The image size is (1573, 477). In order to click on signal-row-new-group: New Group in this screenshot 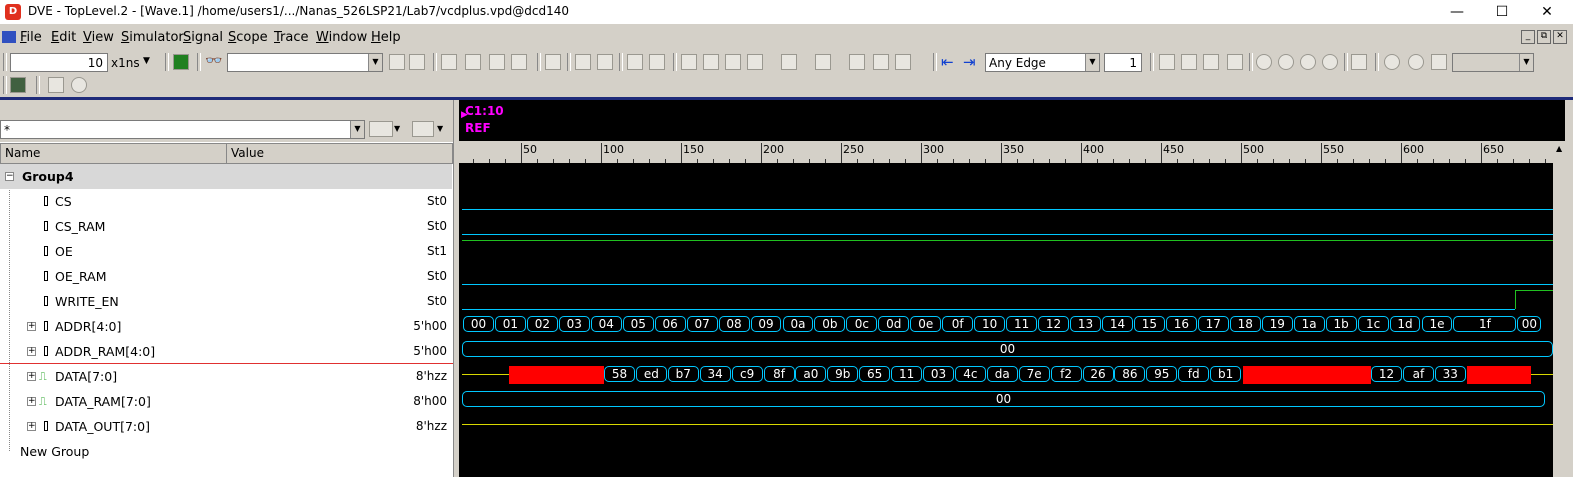, I will do `click(226, 451)`.